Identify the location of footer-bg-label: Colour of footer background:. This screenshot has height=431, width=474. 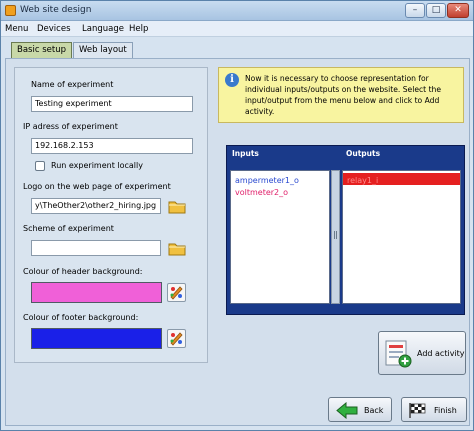
(81, 317).